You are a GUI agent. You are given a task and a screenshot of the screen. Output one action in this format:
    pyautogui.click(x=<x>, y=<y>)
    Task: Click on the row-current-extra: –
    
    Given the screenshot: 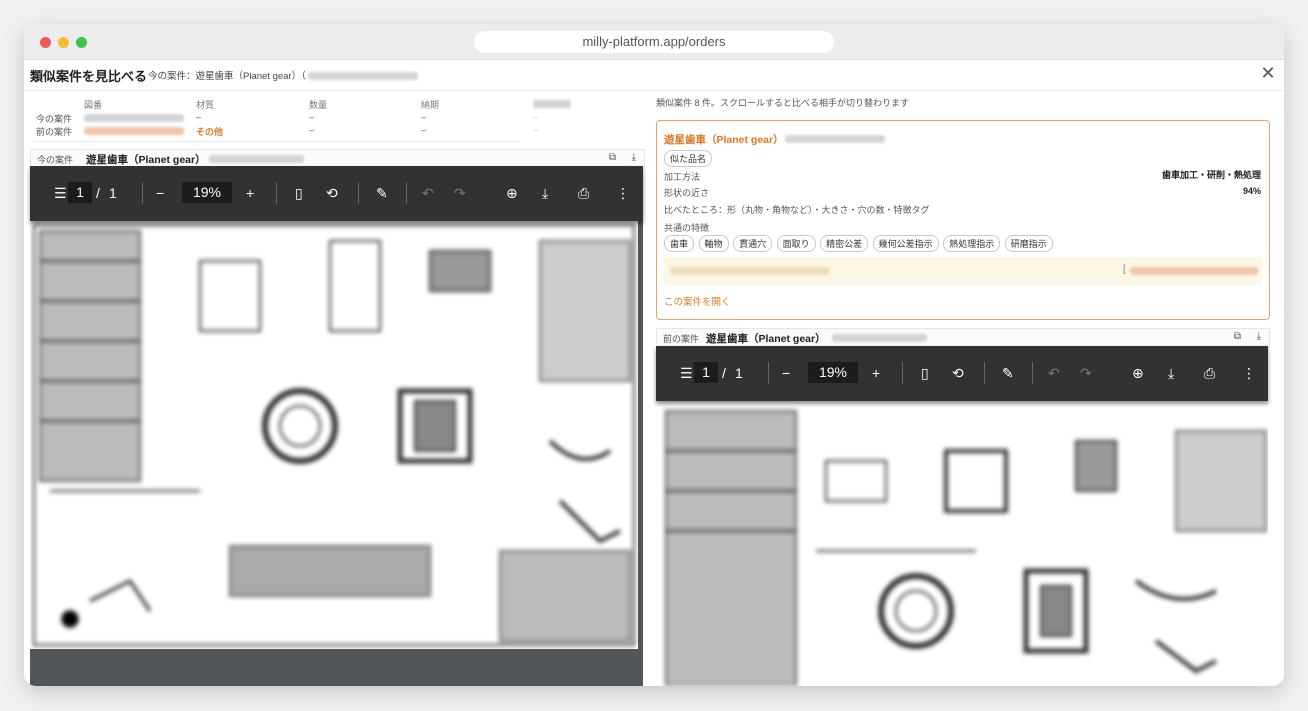 What is the action you would take?
    pyautogui.click(x=536, y=117)
    